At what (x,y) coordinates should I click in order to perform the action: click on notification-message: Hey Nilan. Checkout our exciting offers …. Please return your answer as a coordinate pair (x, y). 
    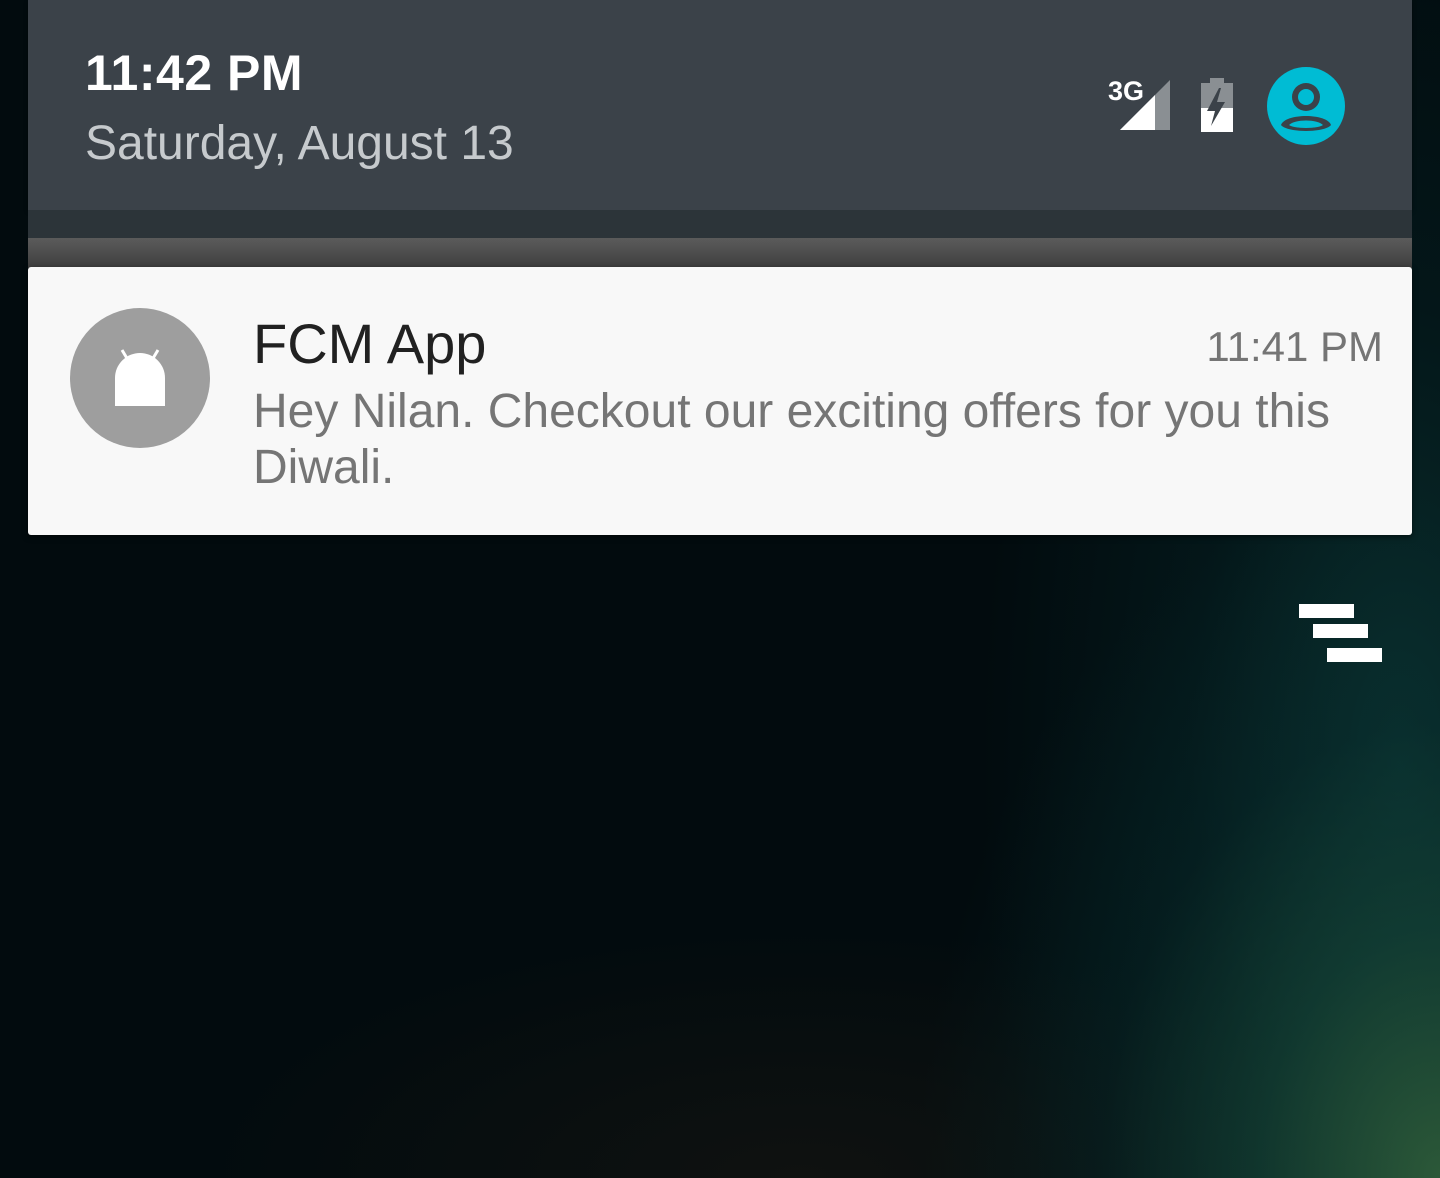
    Looking at the image, I should click on (791, 439).